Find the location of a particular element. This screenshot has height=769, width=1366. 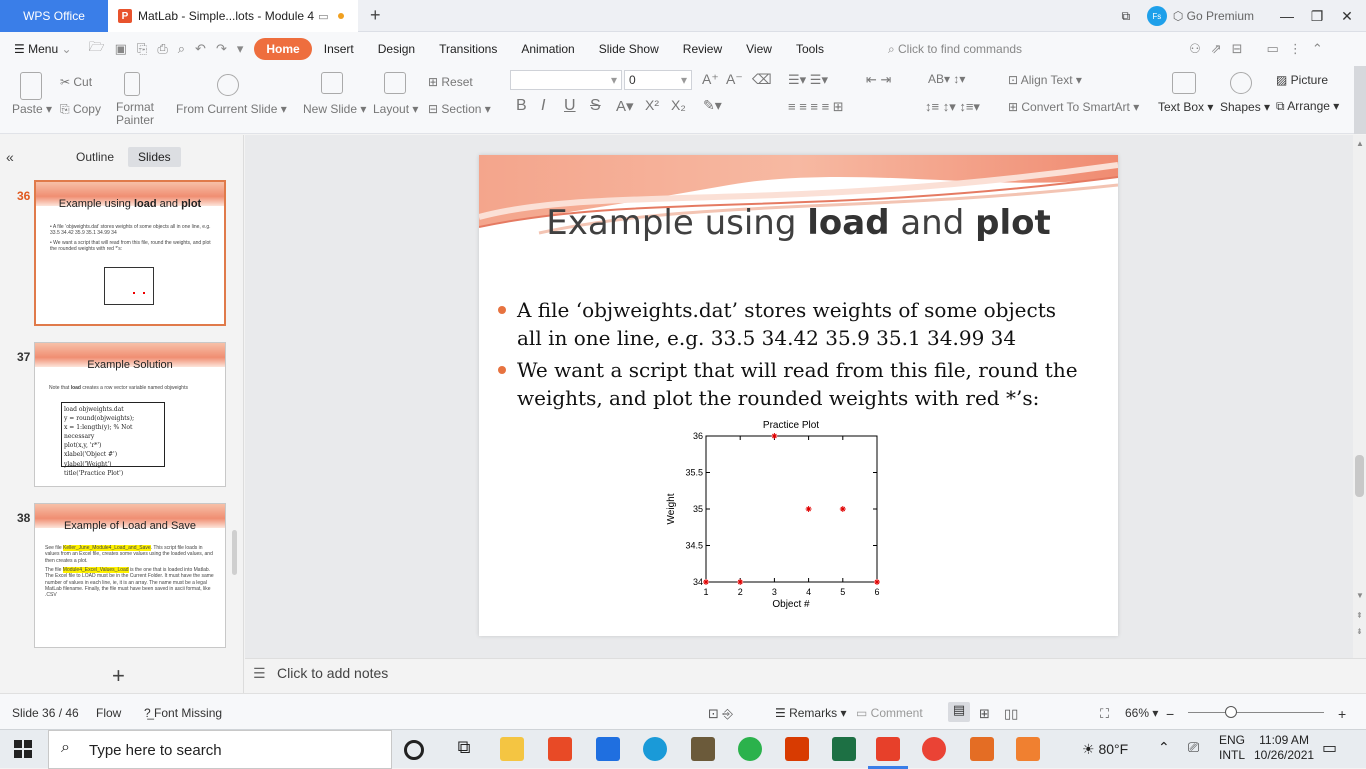

command-search: ⌕ Click to find commands is located at coordinates (955, 49).